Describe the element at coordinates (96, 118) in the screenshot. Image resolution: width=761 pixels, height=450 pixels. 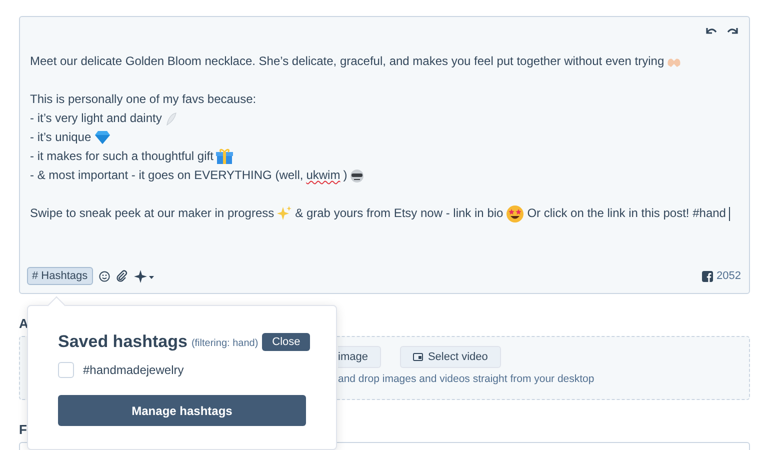
I see `post-text: - it’s very light and dainty` at that location.